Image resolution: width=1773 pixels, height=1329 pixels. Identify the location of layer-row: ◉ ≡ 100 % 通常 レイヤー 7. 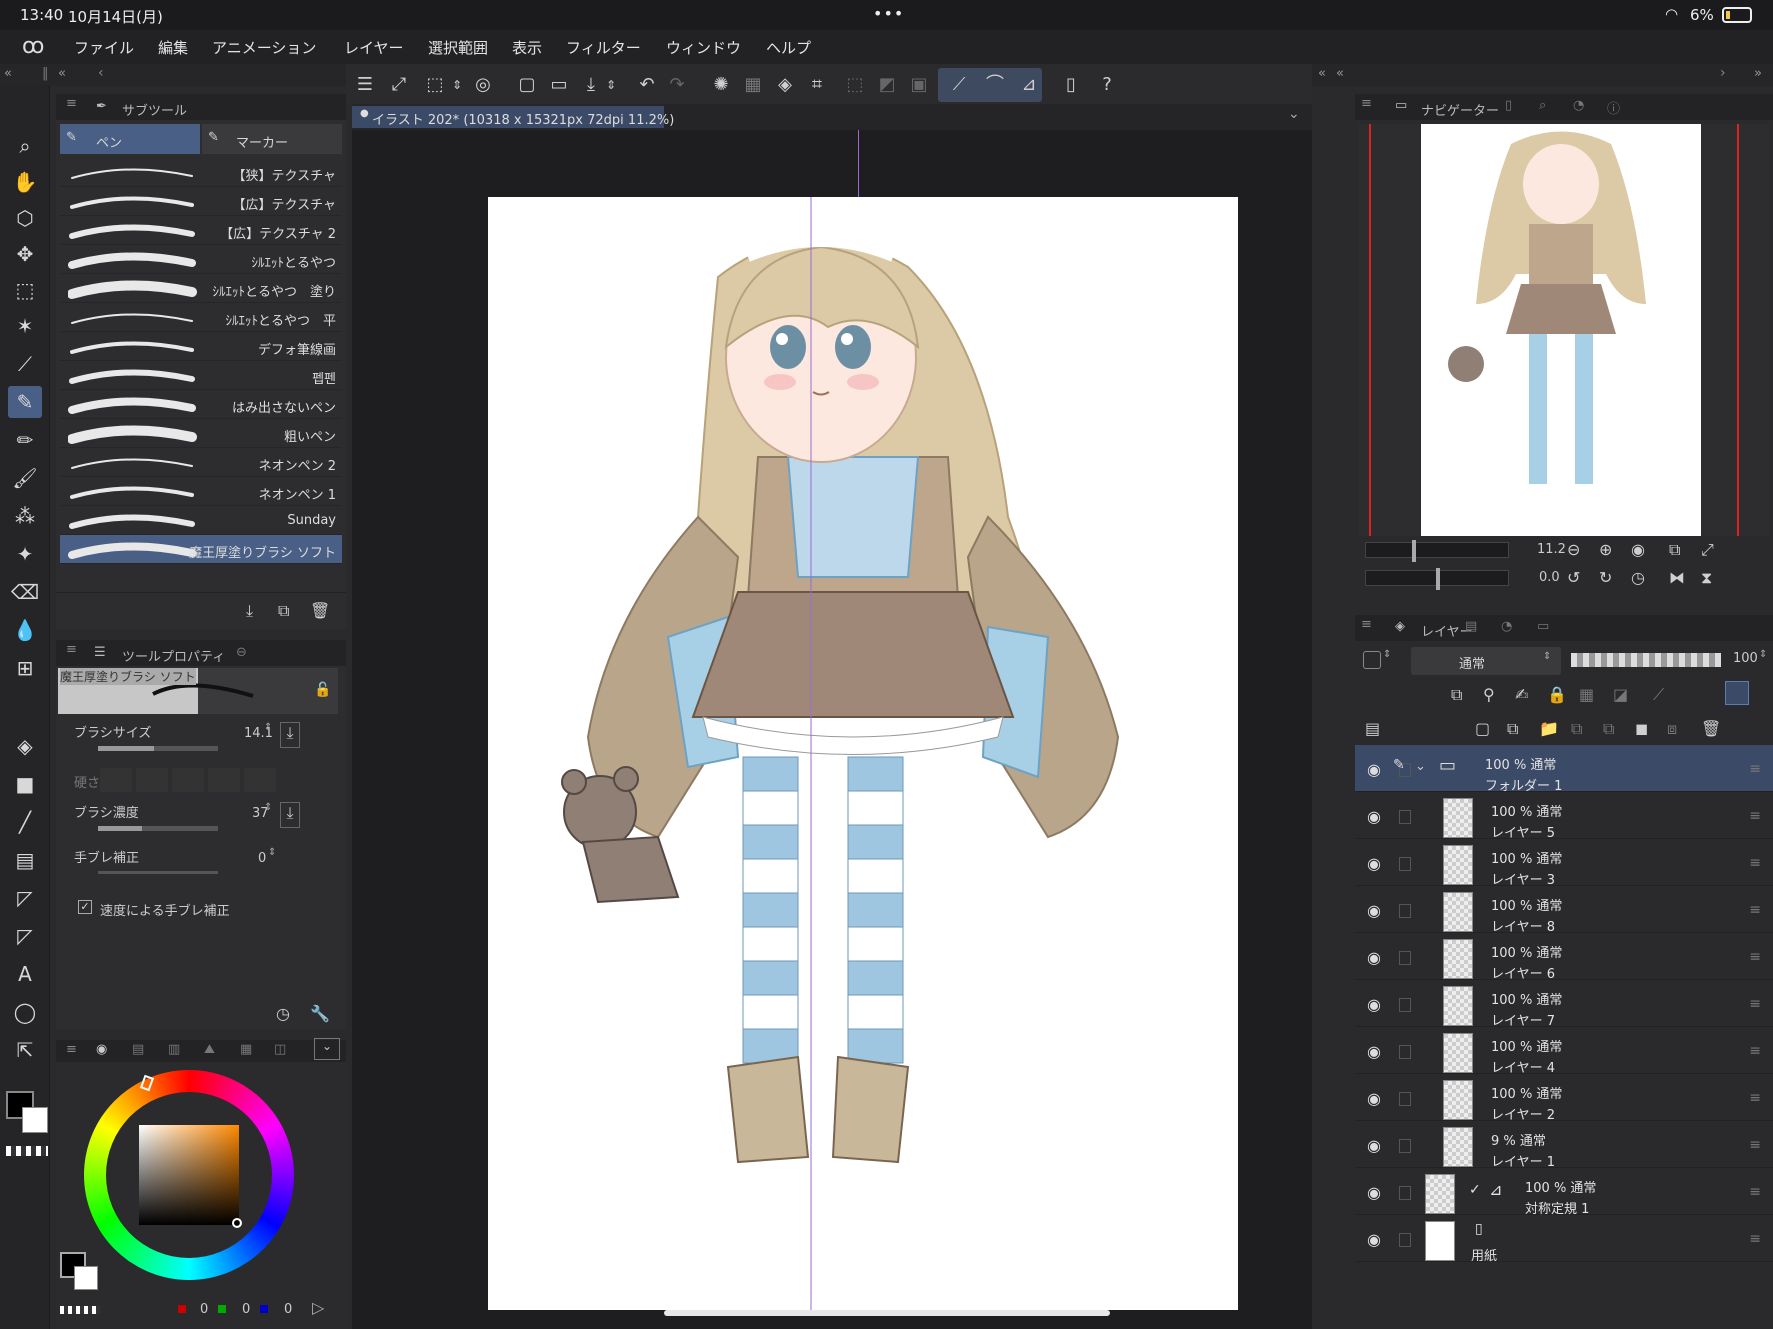
(1564, 1004).